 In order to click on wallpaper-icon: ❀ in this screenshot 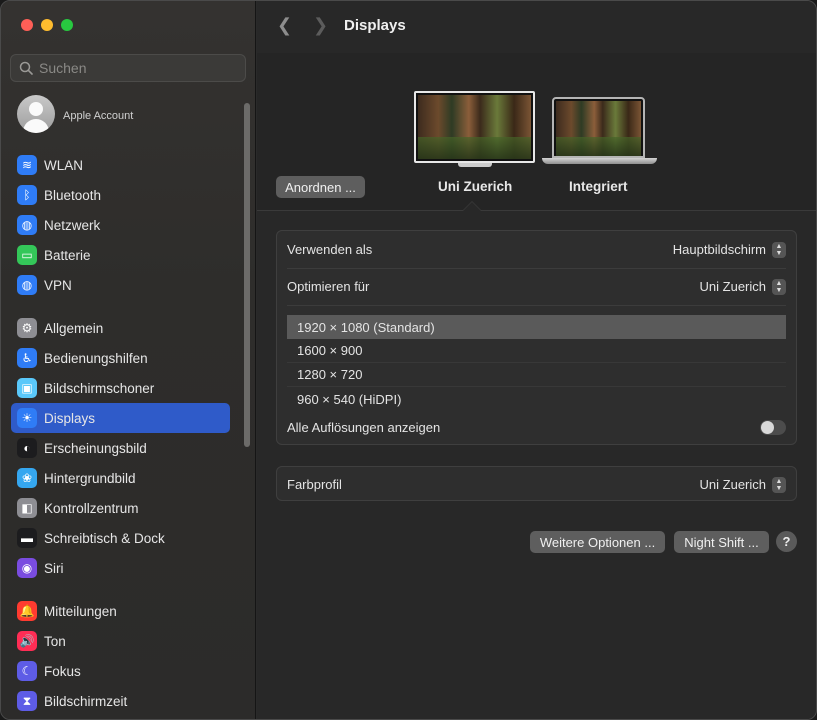, I will do `click(27, 478)`.